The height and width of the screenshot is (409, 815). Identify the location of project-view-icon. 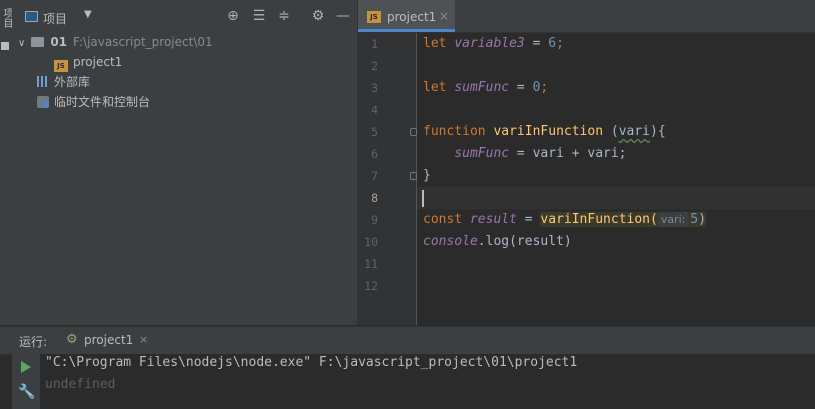
(31, 16).